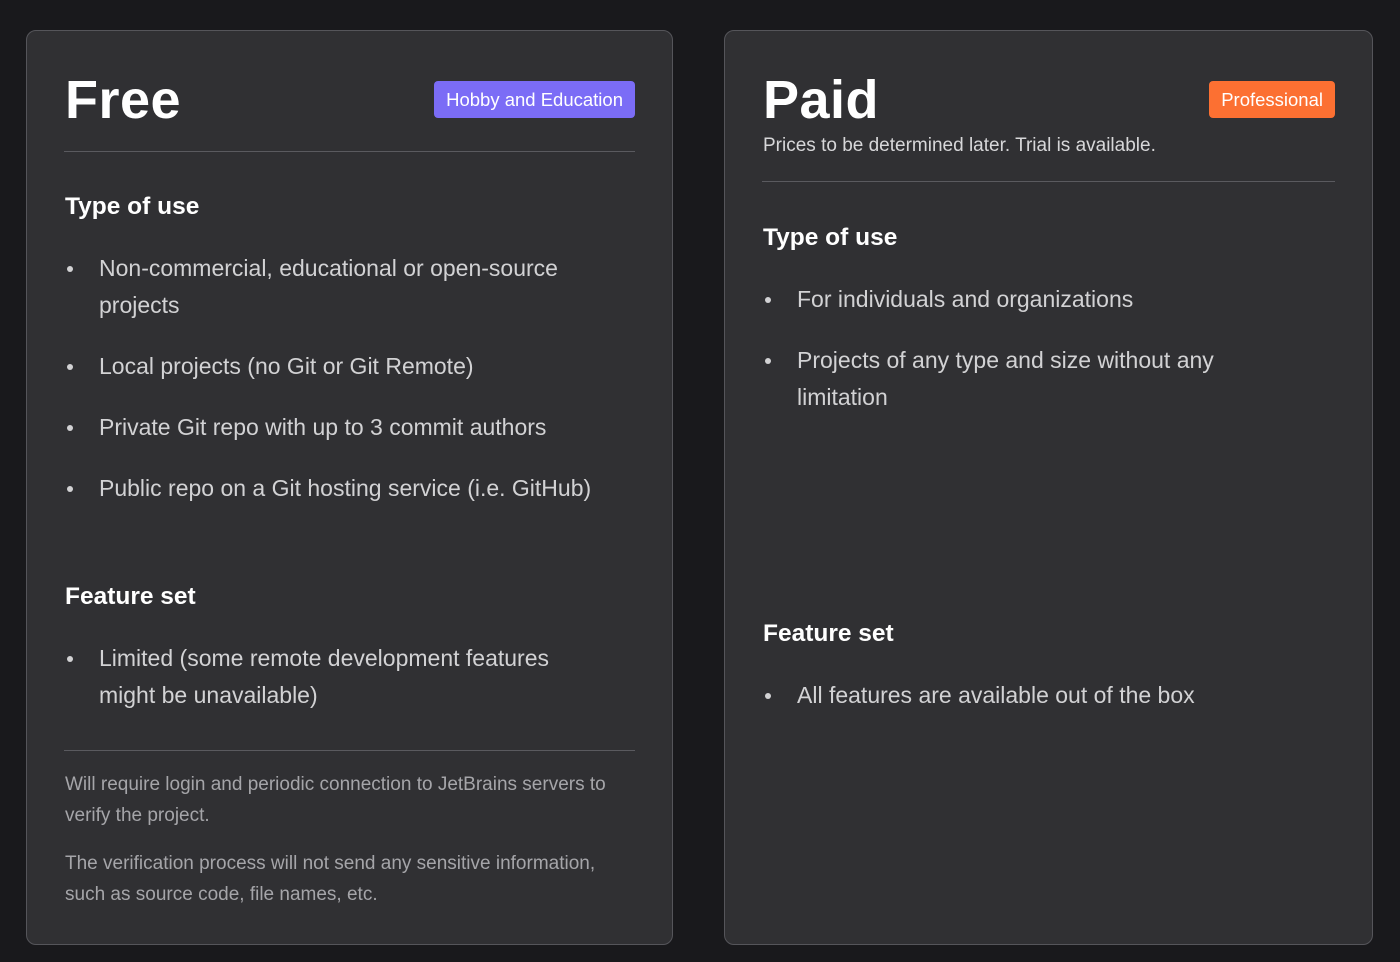 The width and height of the screenshot is (1400, 962). What do you see at coordinates (1272, 99) in the screenshot?
I see `plan-badge: Professional` at bounding box center [1272, 99].